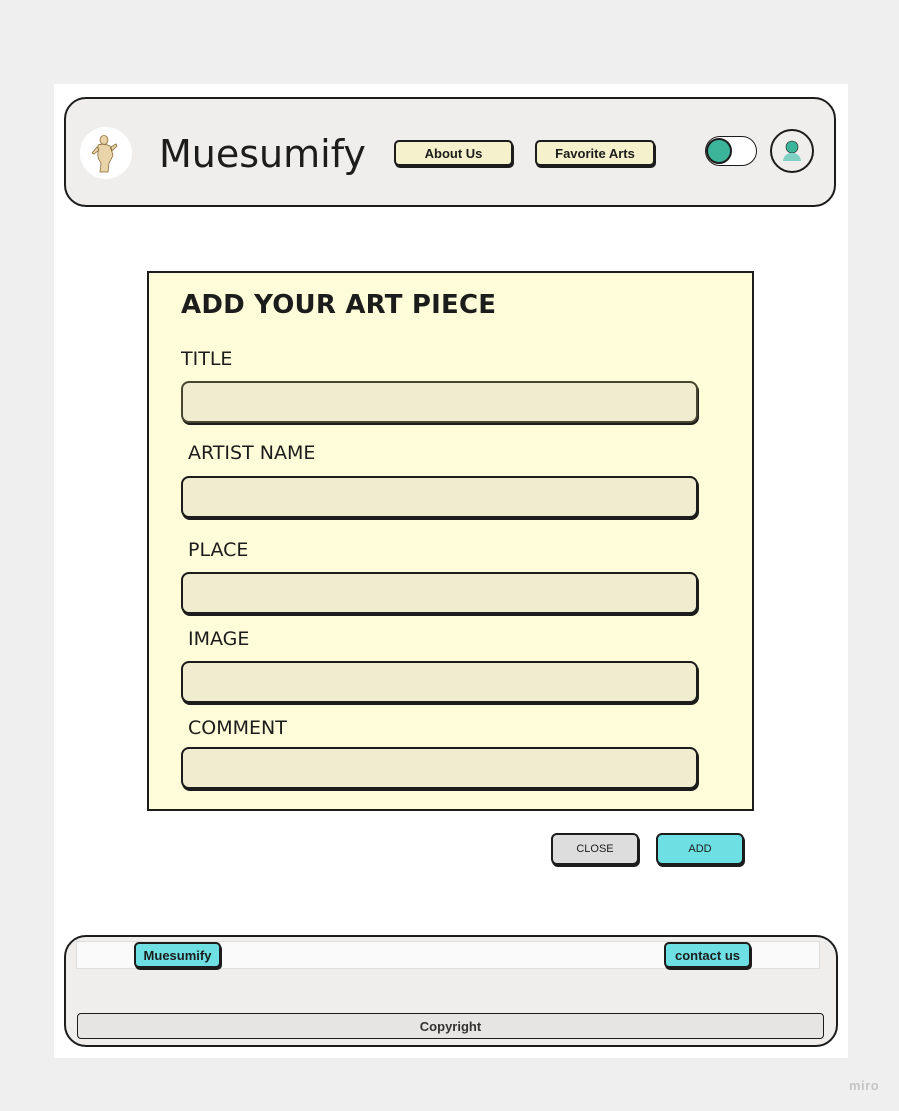 The height and width of the screenshot is (1111, 899). What do you see at coordinates (237, 728) in the screenshot?
I see `comment-label: COMMENT` at bounding box center [237, 728].